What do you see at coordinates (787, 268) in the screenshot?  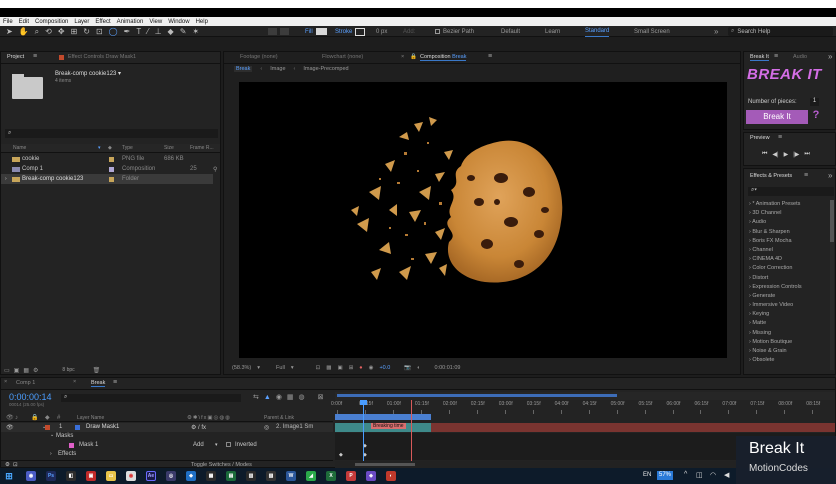 I see `effect-category-item: › Color Correction` at bounding box center [787, 268].